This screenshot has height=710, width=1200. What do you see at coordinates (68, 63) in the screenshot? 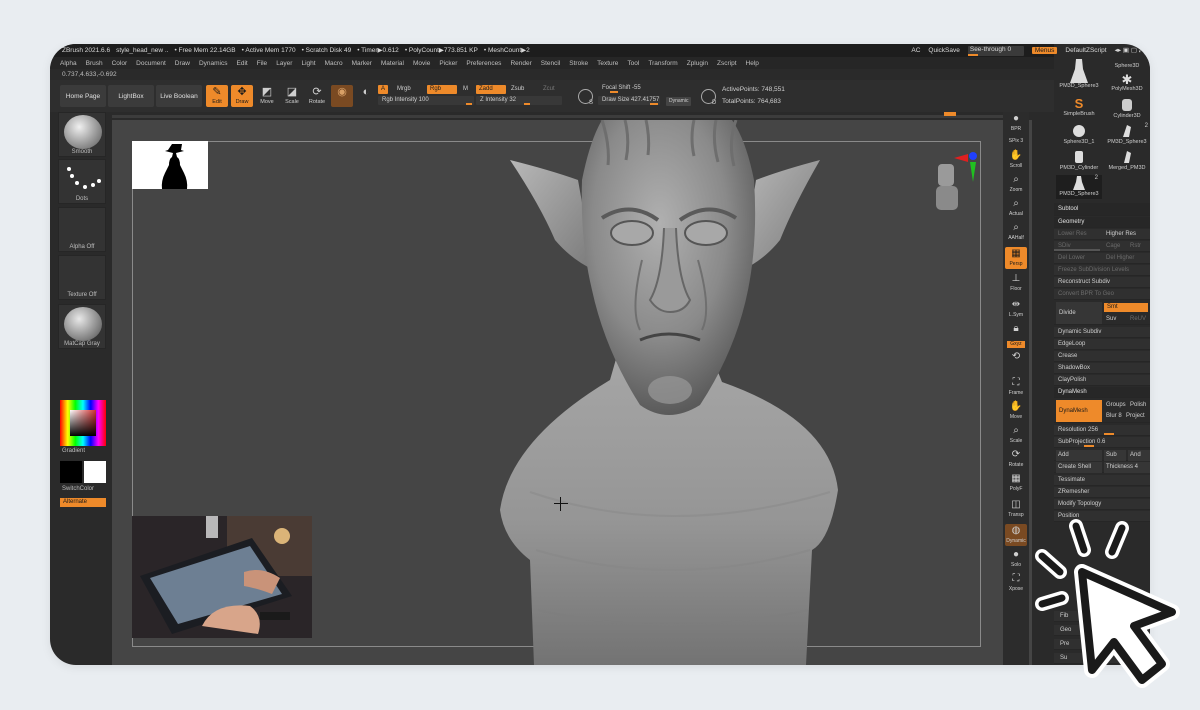
I see `menu-alpha: Alpha` at bounding box center [68, 63].